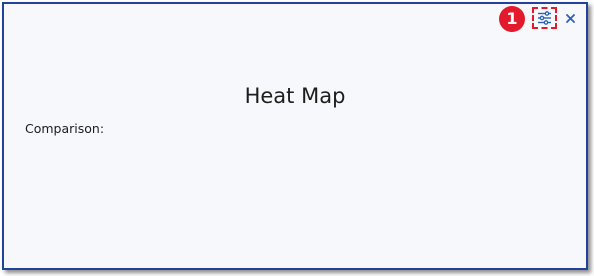 The image size is (594, 276). Describe the element at coordinates (512, 19) in the screenshot. I see `step-number-badge: 1` at that location.